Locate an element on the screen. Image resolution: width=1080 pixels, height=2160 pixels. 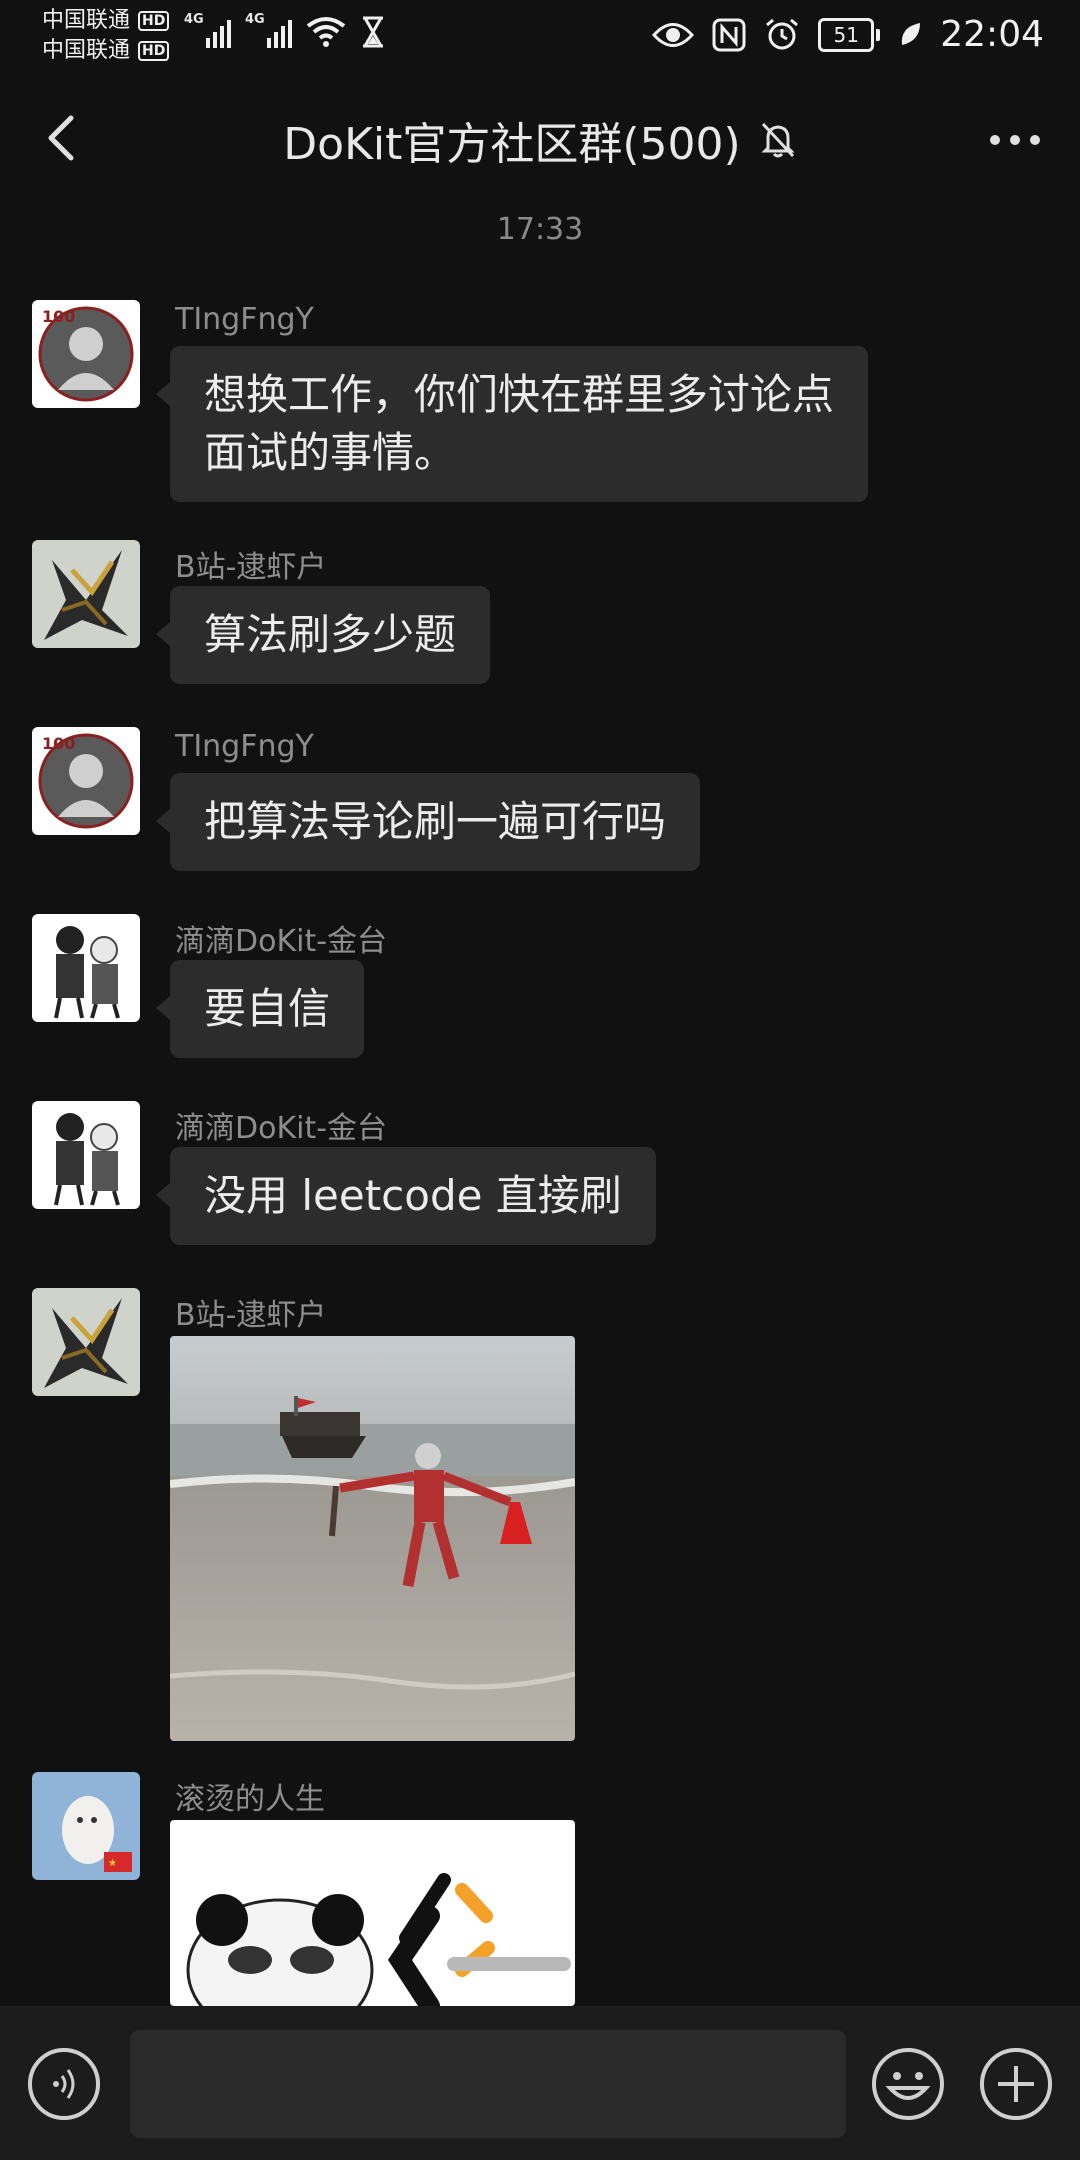
input-bar is located at coordinates (540, 2083).